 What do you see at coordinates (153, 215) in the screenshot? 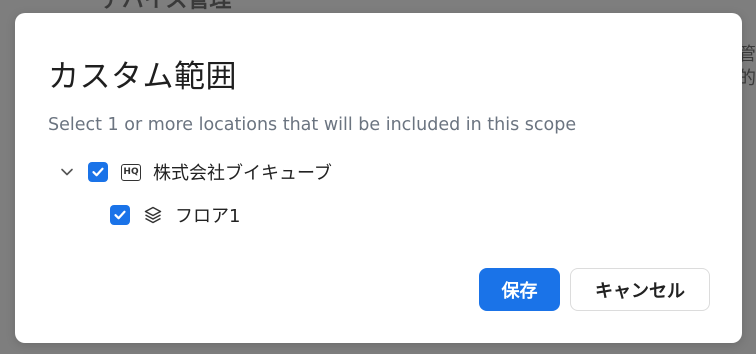
I see `layers-icon` at bounding box center [153, 215].